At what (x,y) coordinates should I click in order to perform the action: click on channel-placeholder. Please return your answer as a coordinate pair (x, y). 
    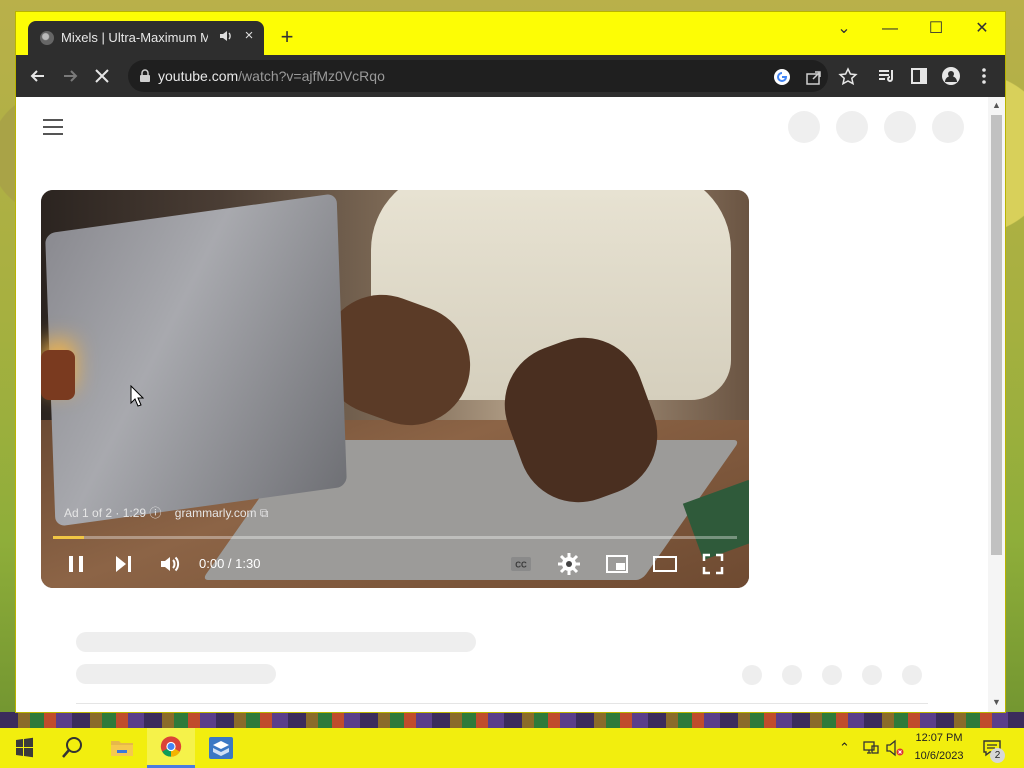
    Looking at the image, I should click on (176, 674).